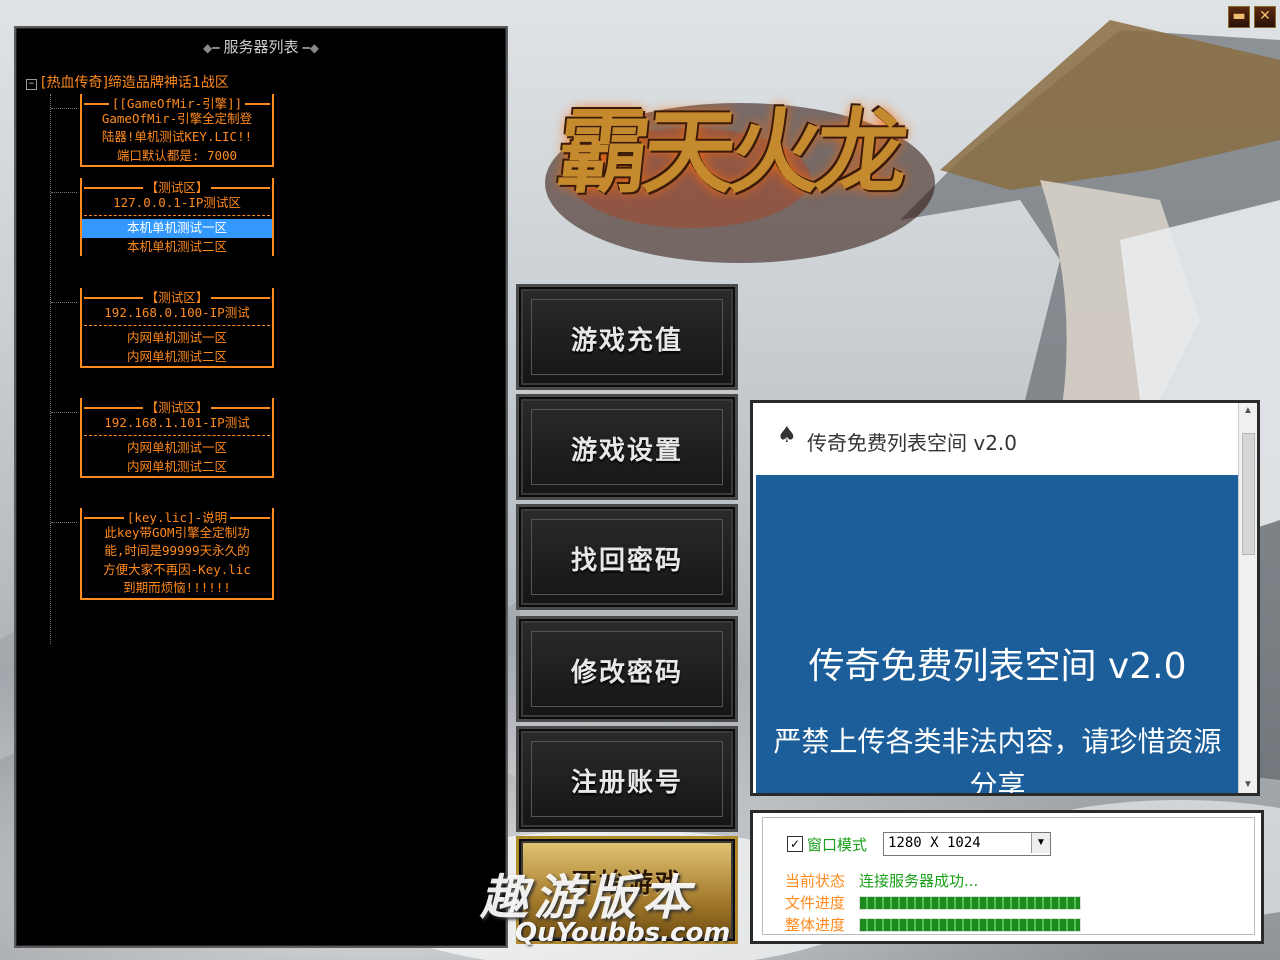  I want to click on announcement-message: 严禁上传各类非法内容，请珍惜资源分享, so click(997, 759).